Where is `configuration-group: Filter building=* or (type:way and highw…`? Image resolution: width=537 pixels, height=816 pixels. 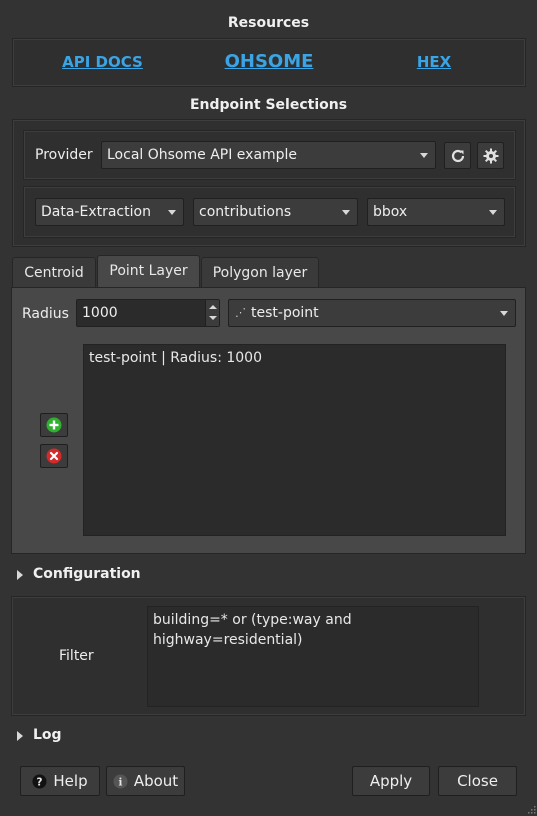
configuration-group: Filter building=* or (type:way and highw… is located at coordinates (268, 656).